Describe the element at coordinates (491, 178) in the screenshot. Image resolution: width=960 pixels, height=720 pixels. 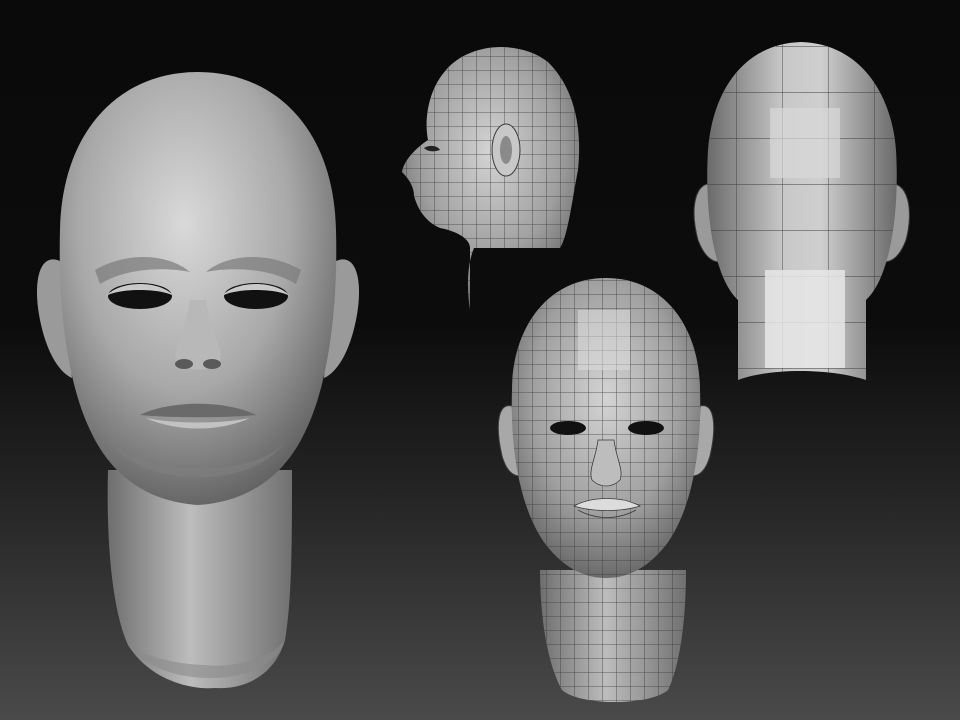
I see `wireframe-head-side` at that location.